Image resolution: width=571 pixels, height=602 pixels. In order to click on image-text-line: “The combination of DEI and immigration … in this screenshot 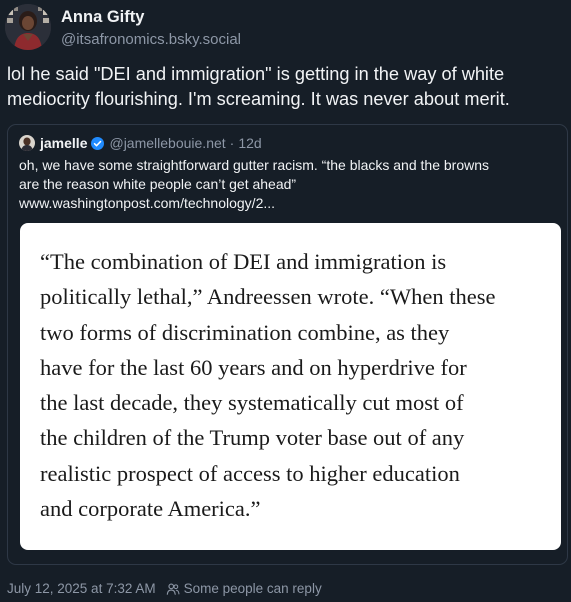, I will do `click(243, 261)`.